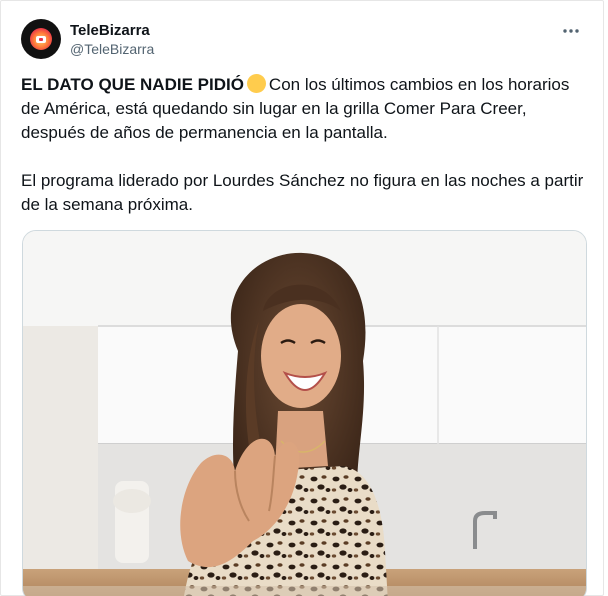  I want to click on tweet-headline: EL DATO QUE NADIE PIDIÓ, so click(132, 84).